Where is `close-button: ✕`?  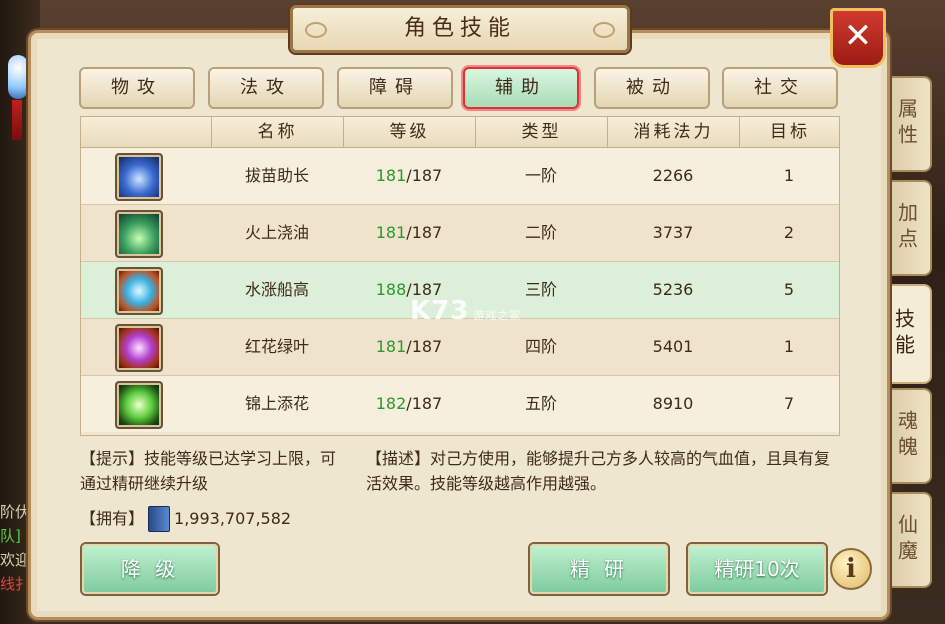
close-button: ✕ is located at coordinates (858, 38).